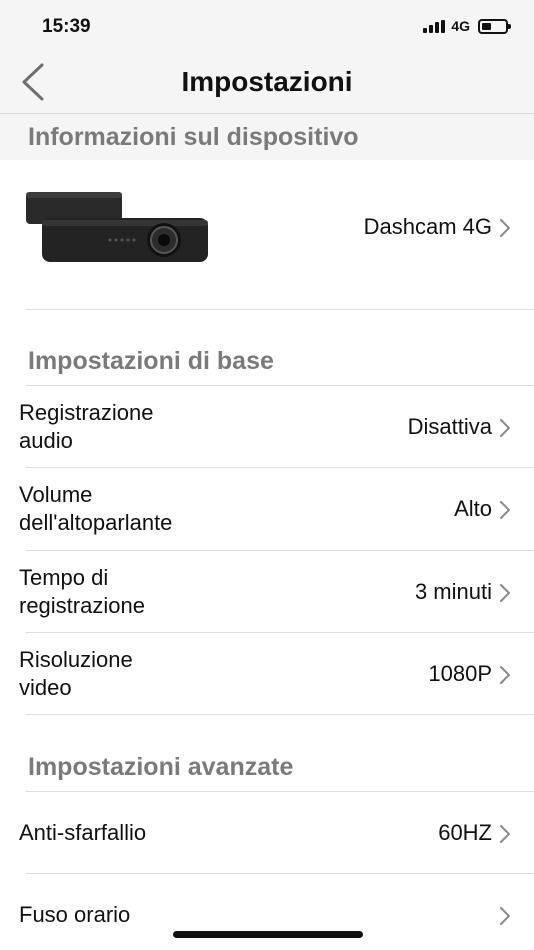 This screenshot has width=534, height=950. I want to click on setting-label: Volume dell'altoparlante, so click(96, 508).